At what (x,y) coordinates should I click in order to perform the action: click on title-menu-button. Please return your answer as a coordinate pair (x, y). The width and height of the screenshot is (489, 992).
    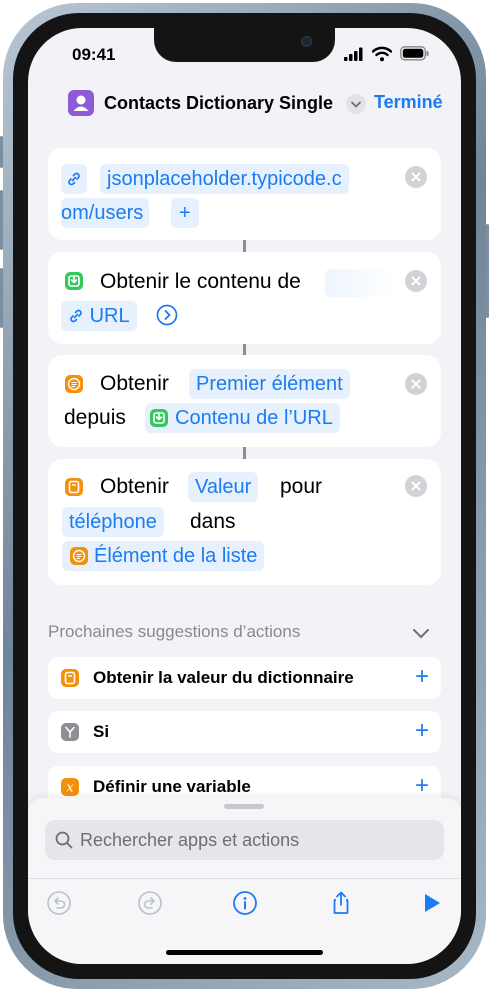
    Looking at the image, I should click on (356, 104).